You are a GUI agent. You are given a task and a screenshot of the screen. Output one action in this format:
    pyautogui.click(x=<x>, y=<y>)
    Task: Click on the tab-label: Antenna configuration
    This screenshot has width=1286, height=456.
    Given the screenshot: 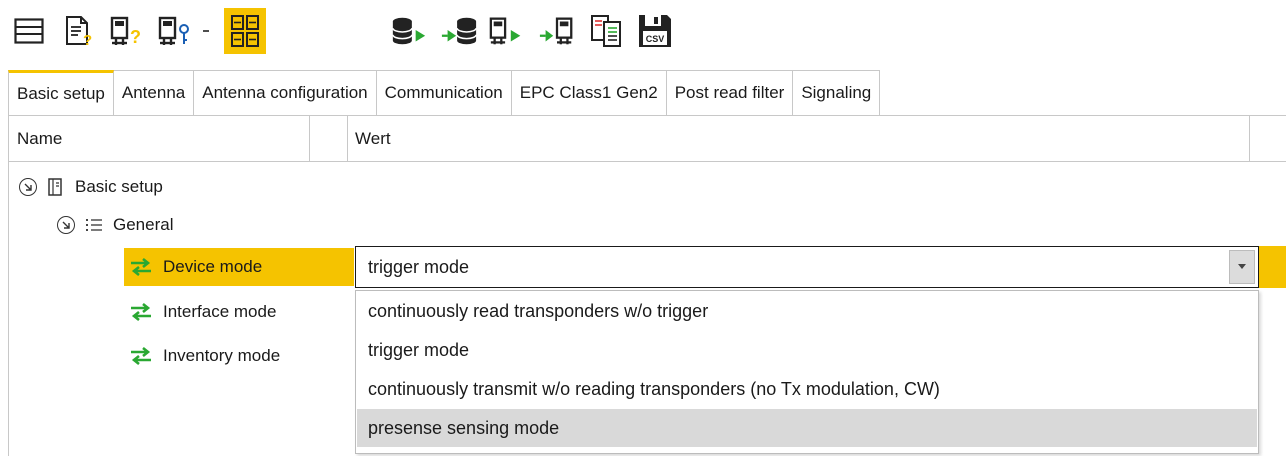 What is the action you would take?
    pyautogui.click(x=285, y=92)
    